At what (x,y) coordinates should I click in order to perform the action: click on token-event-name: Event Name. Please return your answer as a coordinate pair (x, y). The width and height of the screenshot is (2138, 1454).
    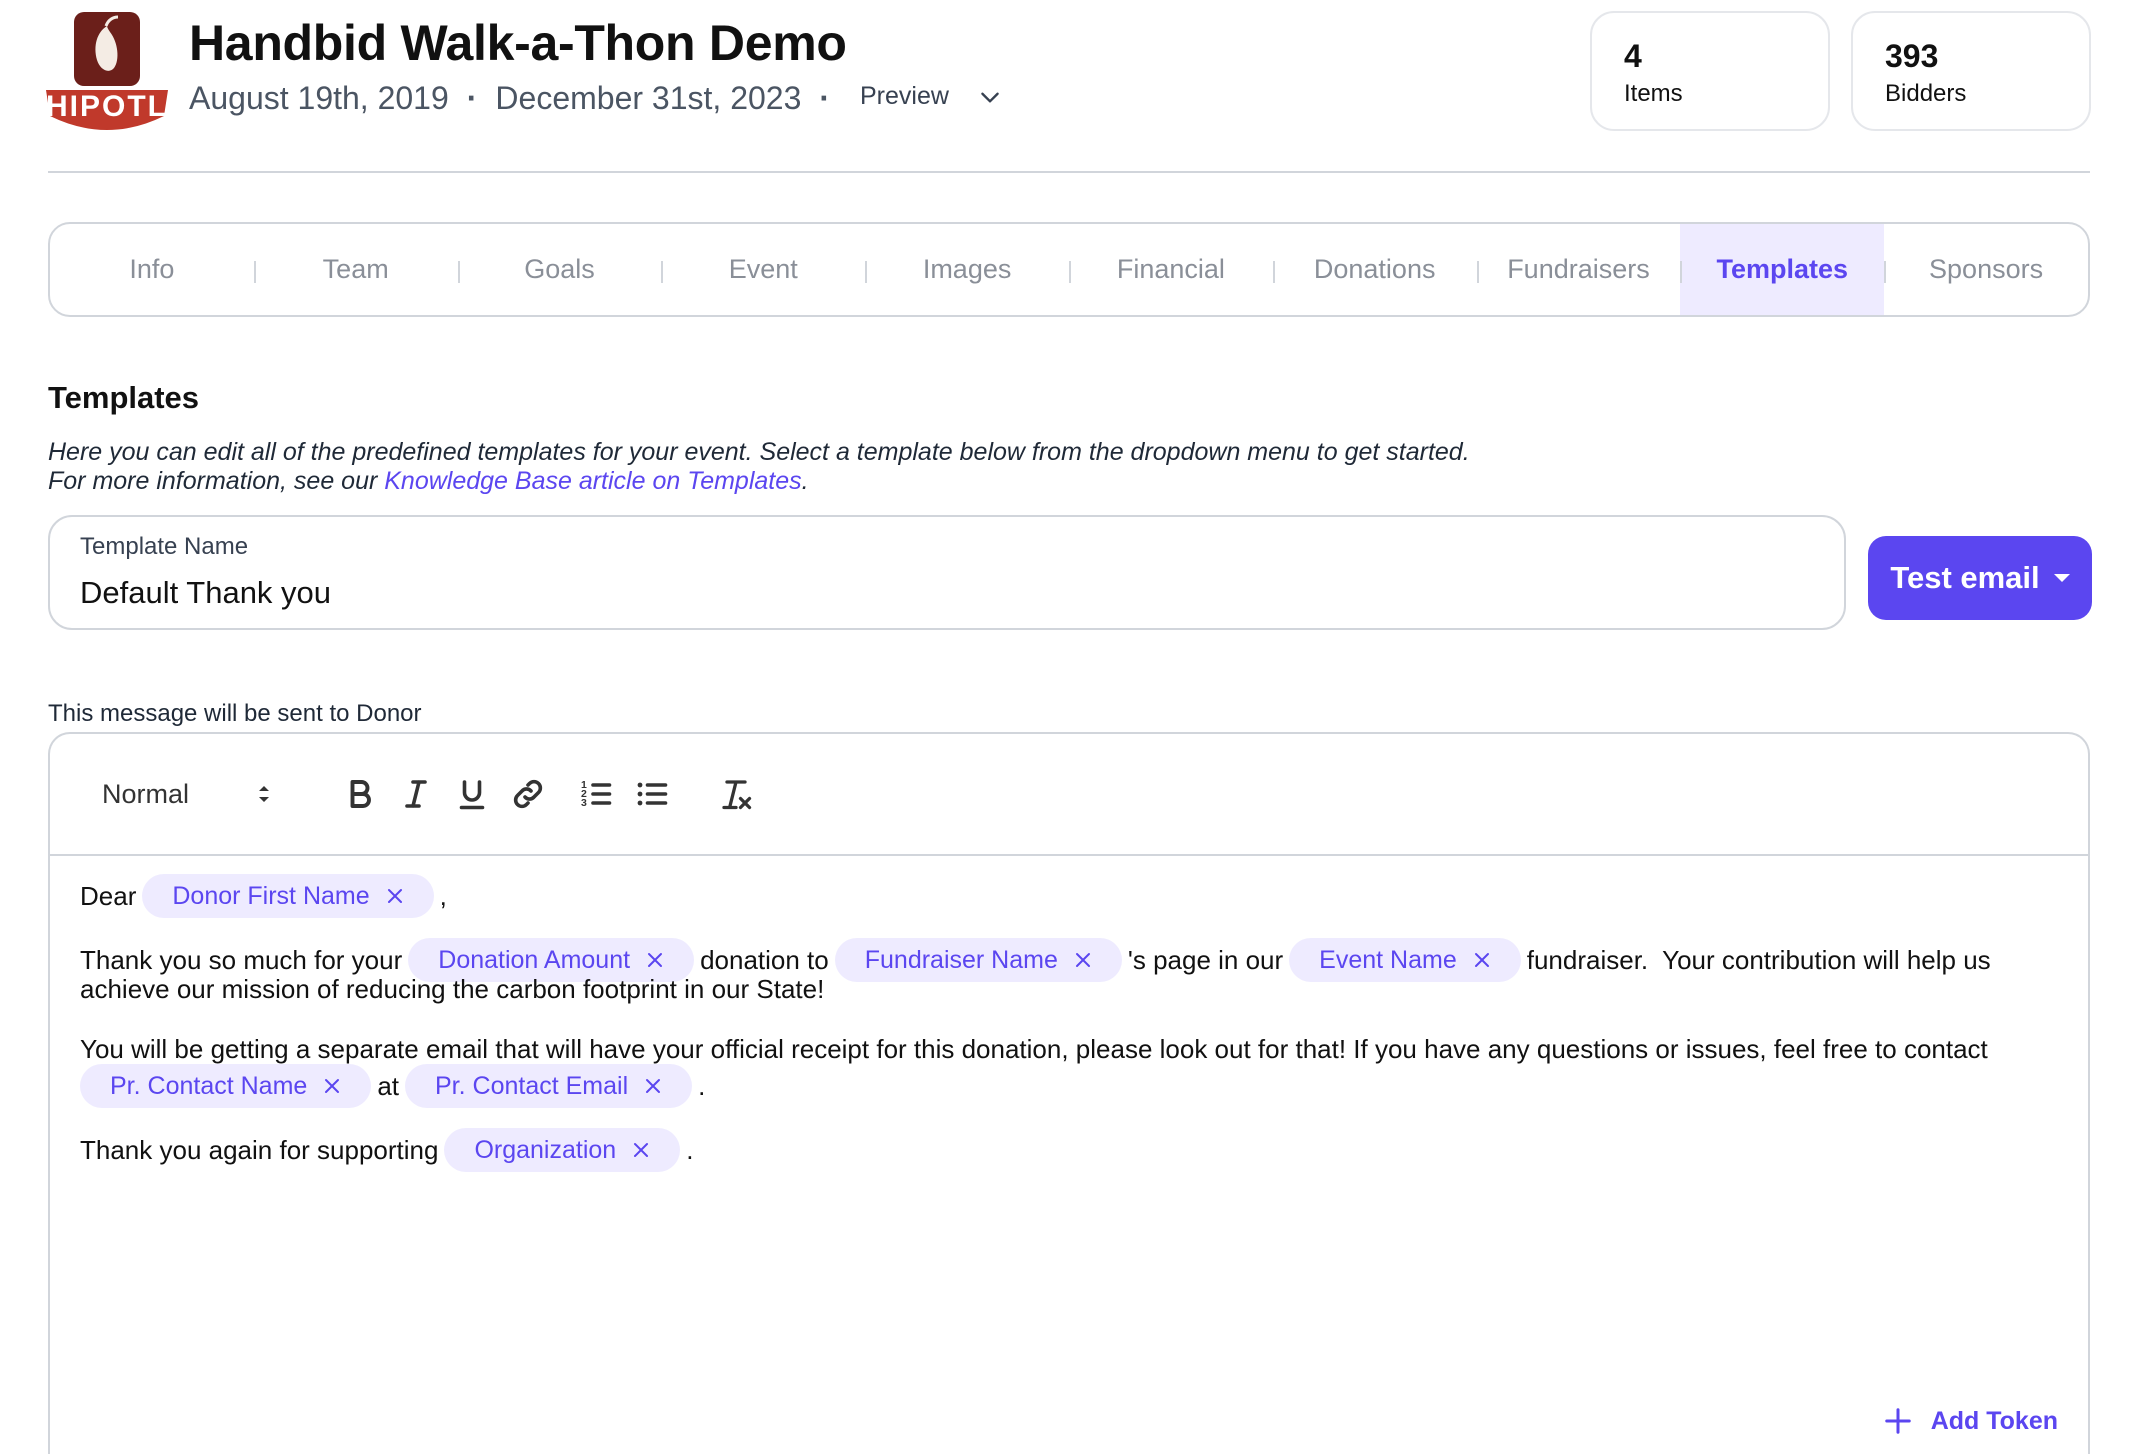
    Looking at the image, I should click on (1405, 960).